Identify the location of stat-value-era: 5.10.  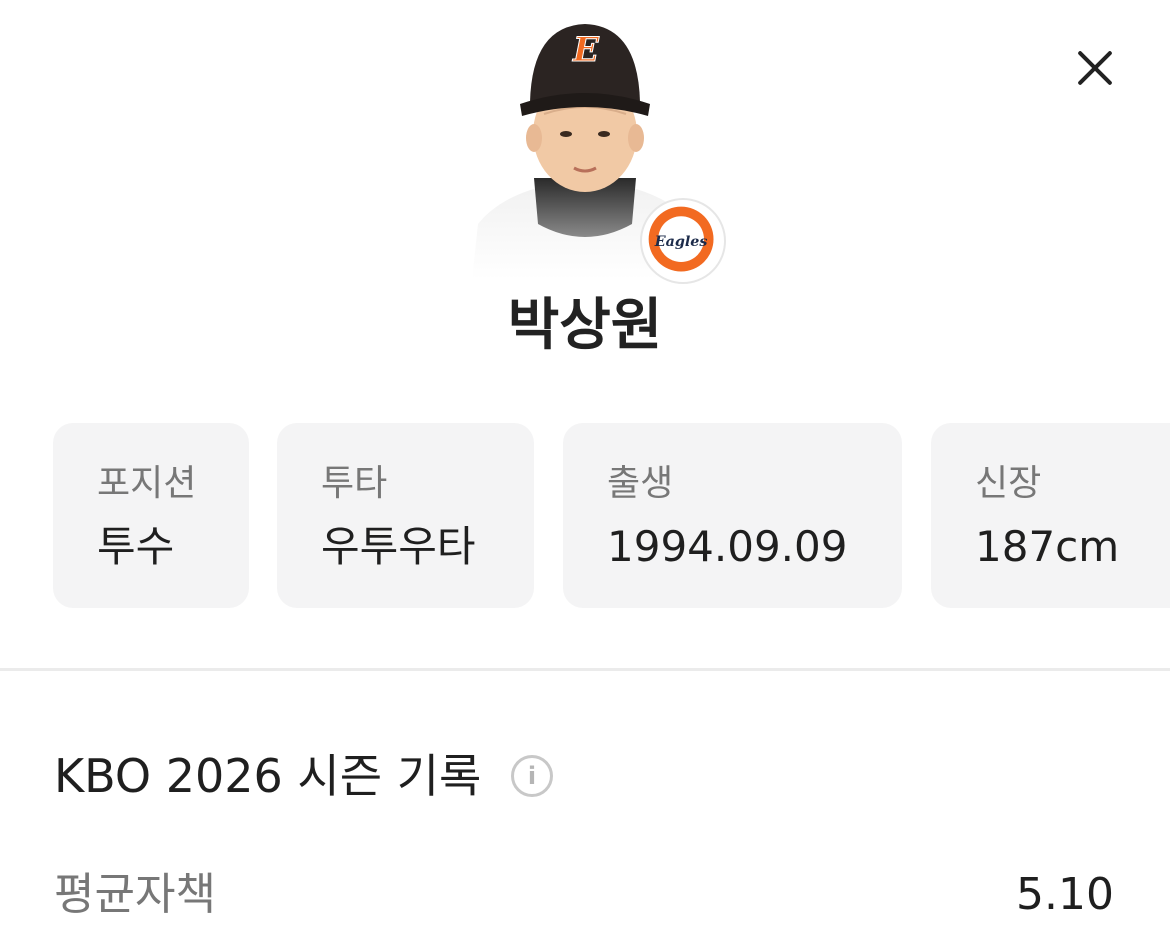
(1065, 894).